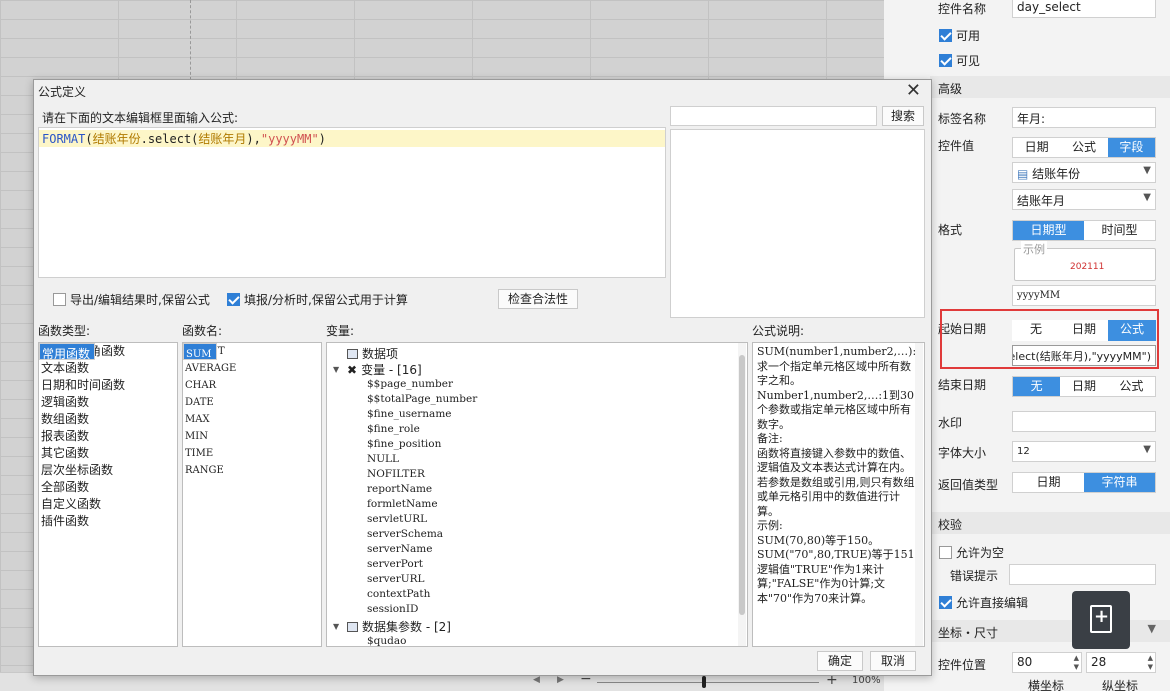  Describe the element at coordinates (372, 353) in the screenshot. I see `tree-node-data-item: 数据项` at that location.